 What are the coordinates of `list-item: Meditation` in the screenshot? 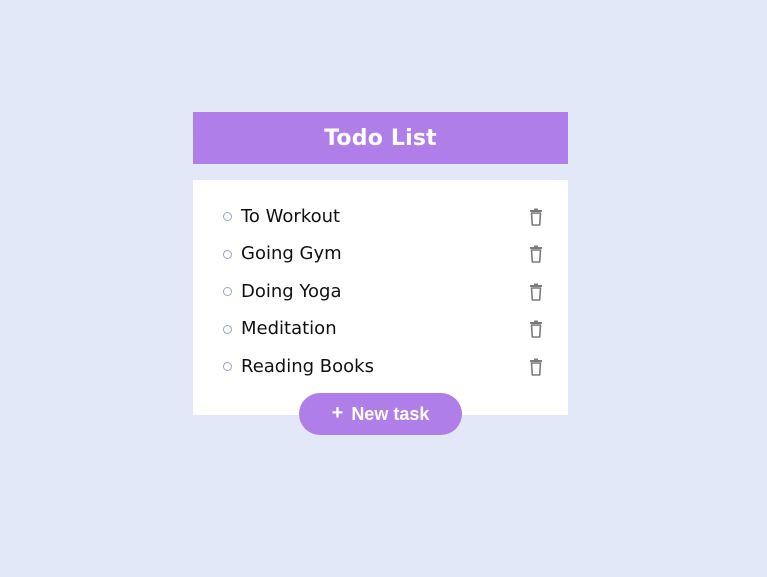 It's located at (383, 330).